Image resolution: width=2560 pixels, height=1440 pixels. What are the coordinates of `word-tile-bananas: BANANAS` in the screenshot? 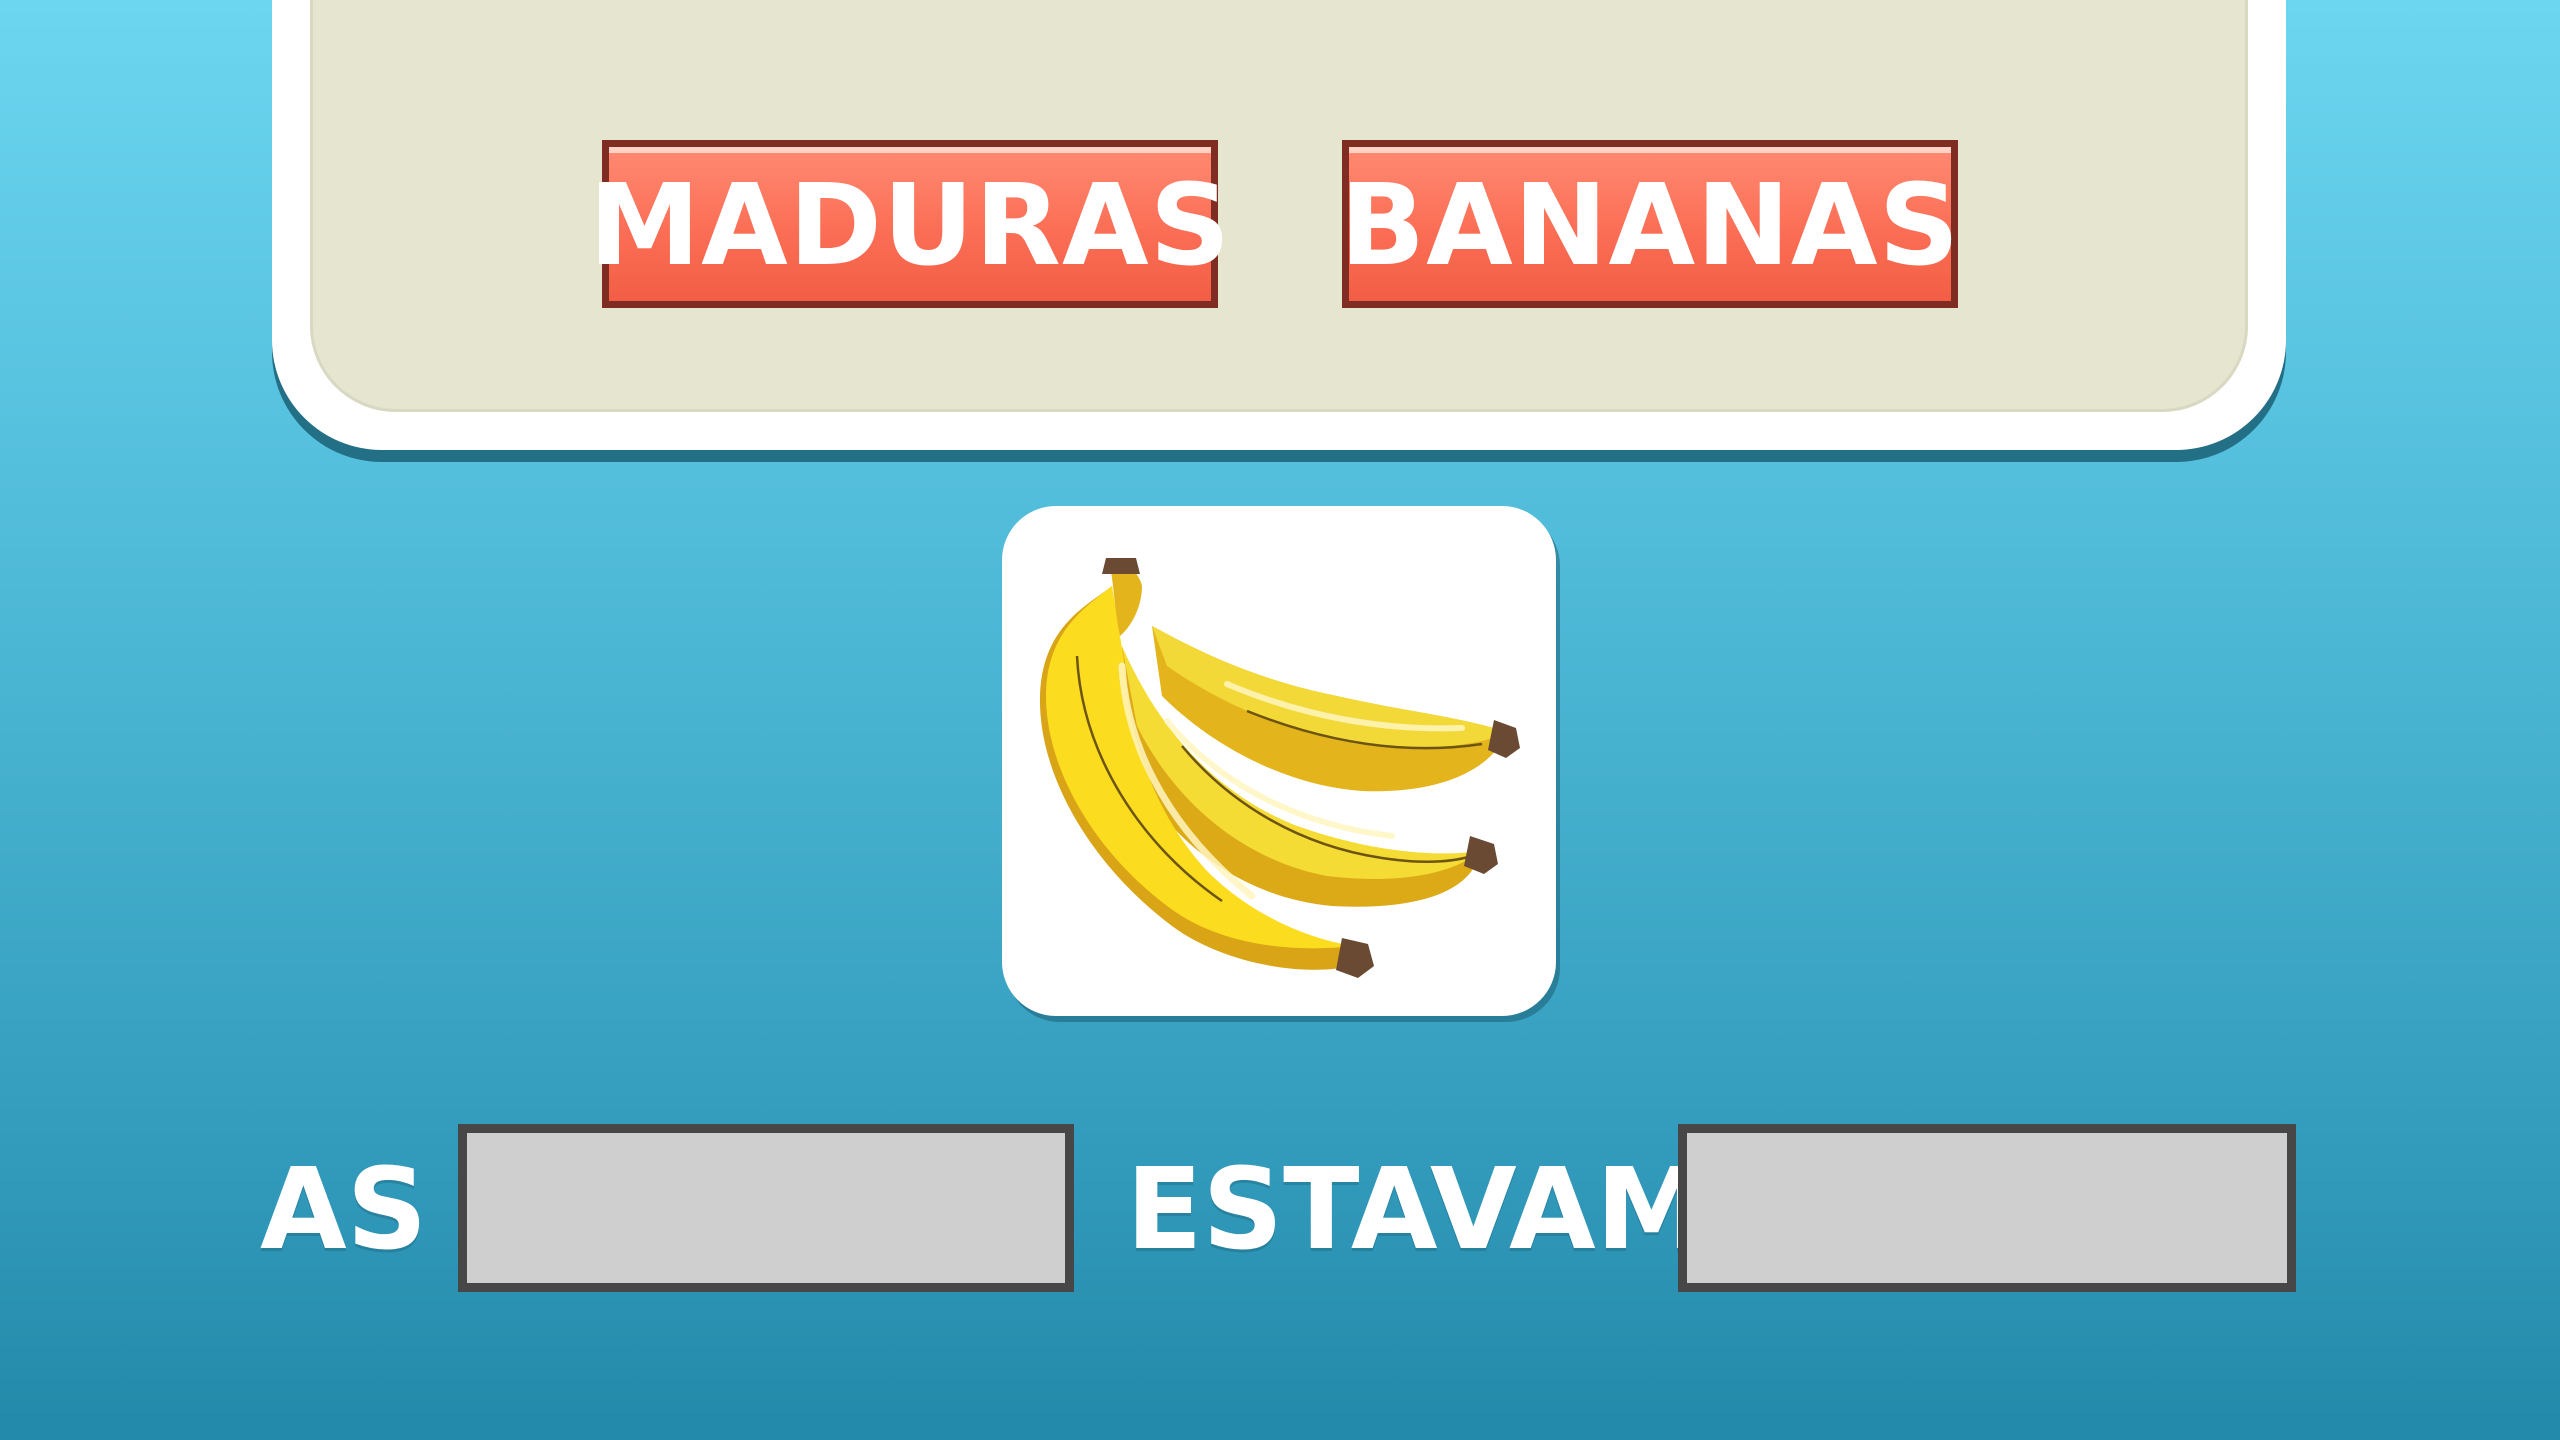 It's located at (1650, 224).